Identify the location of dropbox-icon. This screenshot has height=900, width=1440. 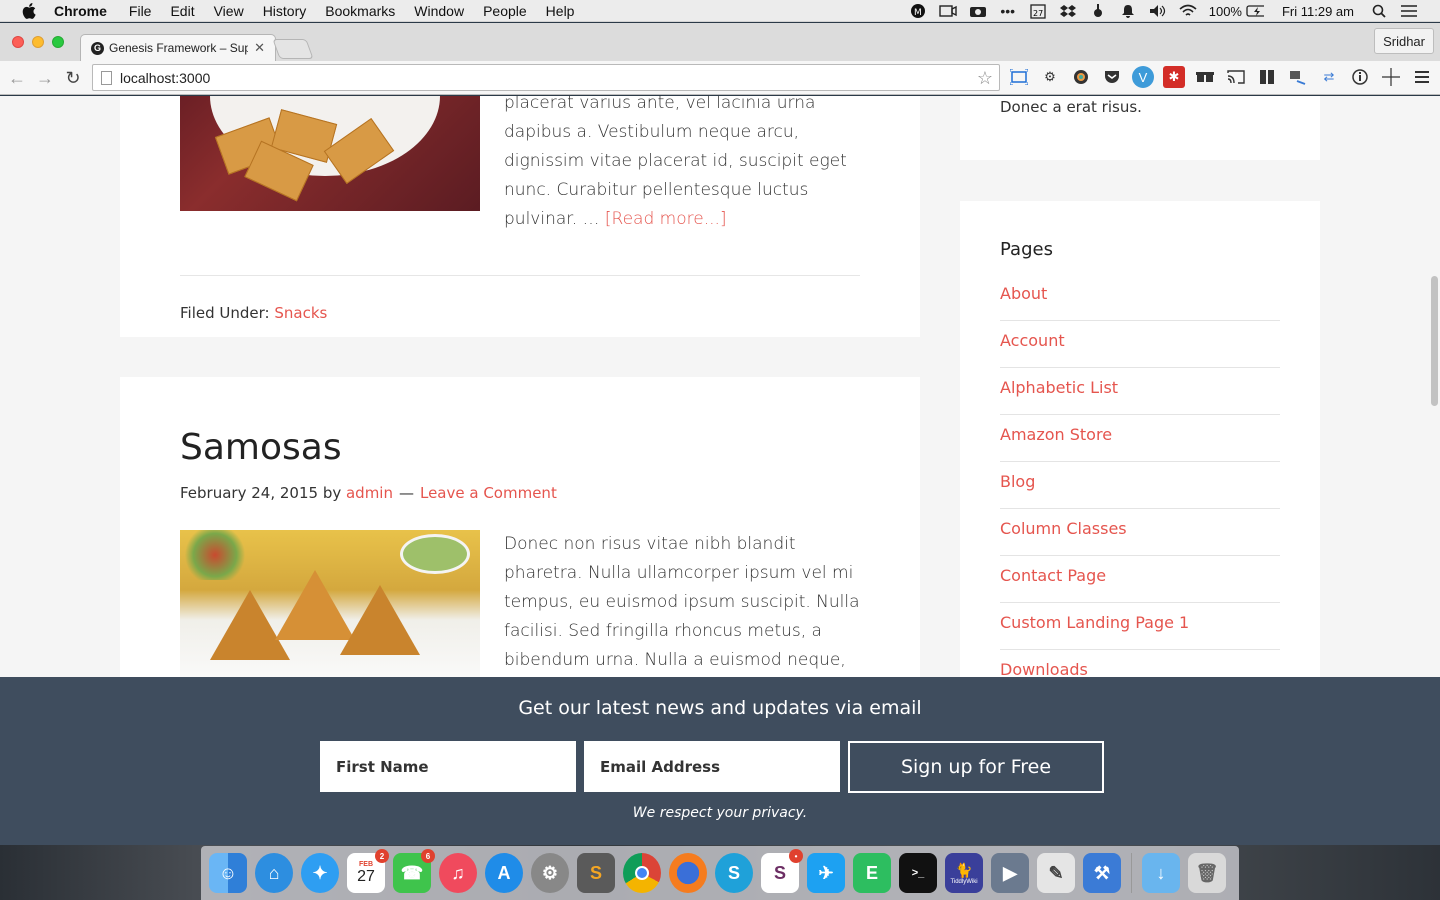
(1068, 11).